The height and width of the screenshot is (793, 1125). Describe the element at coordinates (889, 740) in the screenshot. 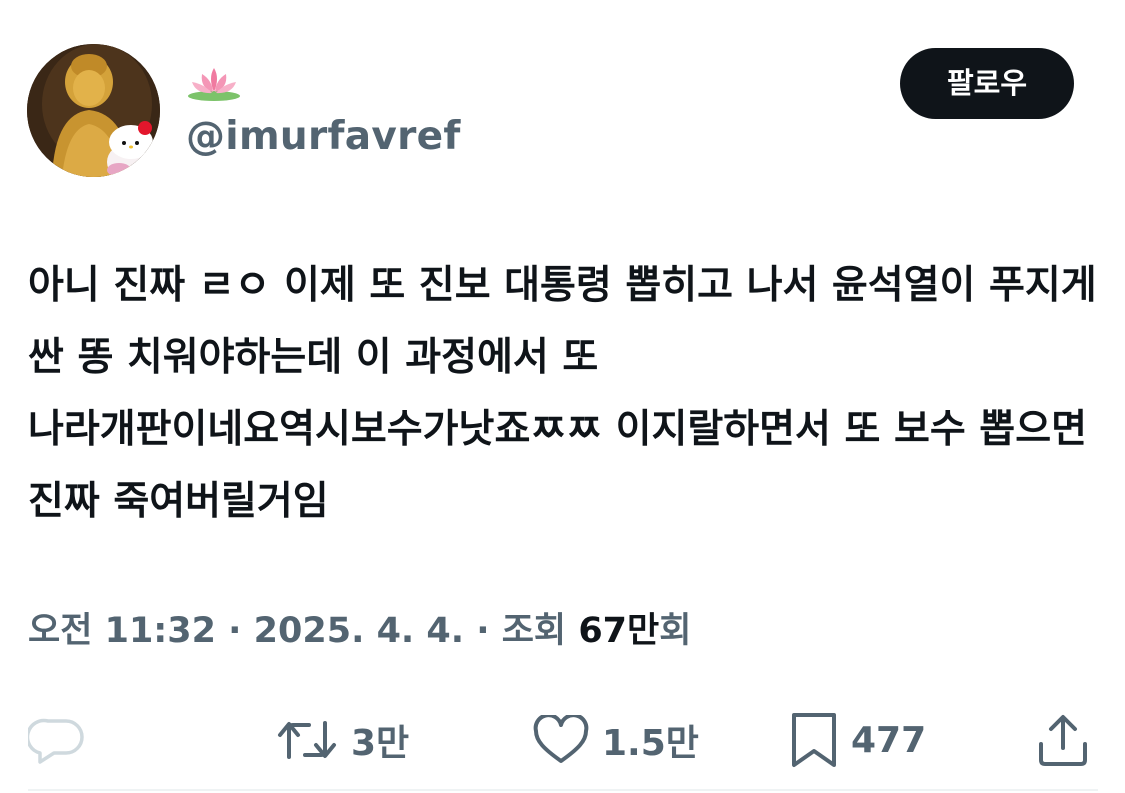

I see `bookmark-count: 477` at that location.